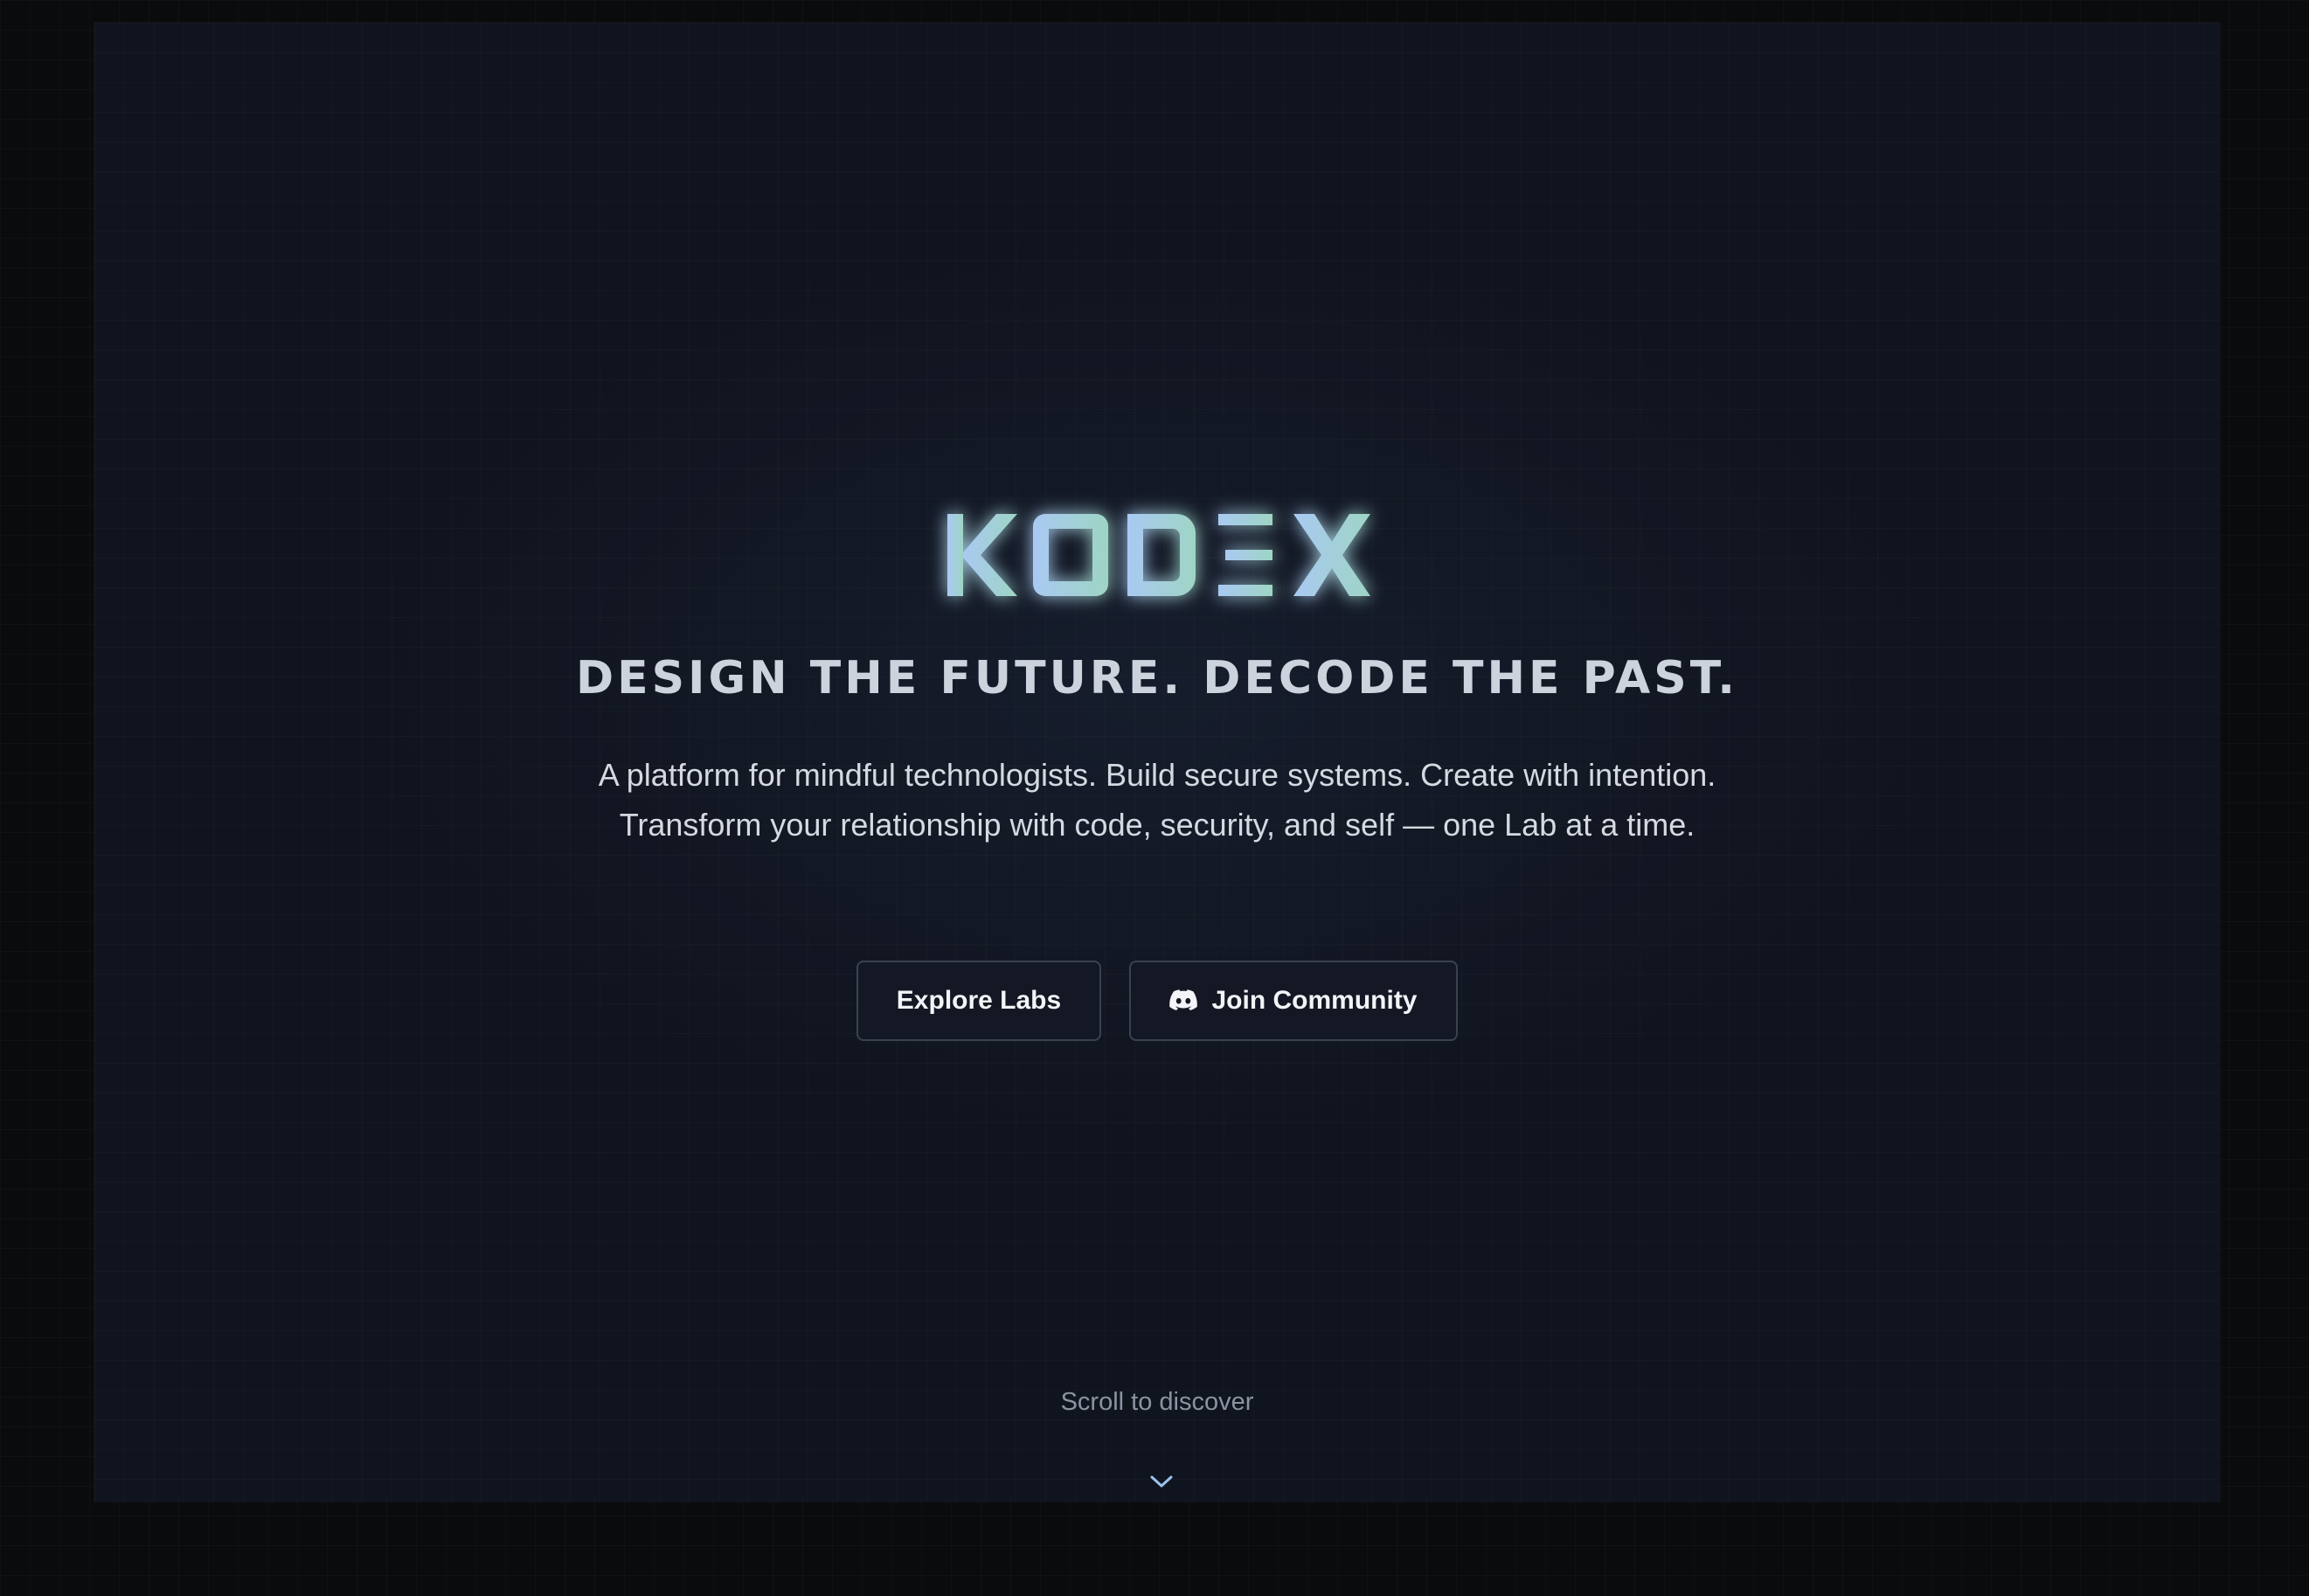 This screenshot has width=2309, height=1596. Describe the element at coordinates (1183, 1000) in the screenshot. I see `discord-icon` at that location.